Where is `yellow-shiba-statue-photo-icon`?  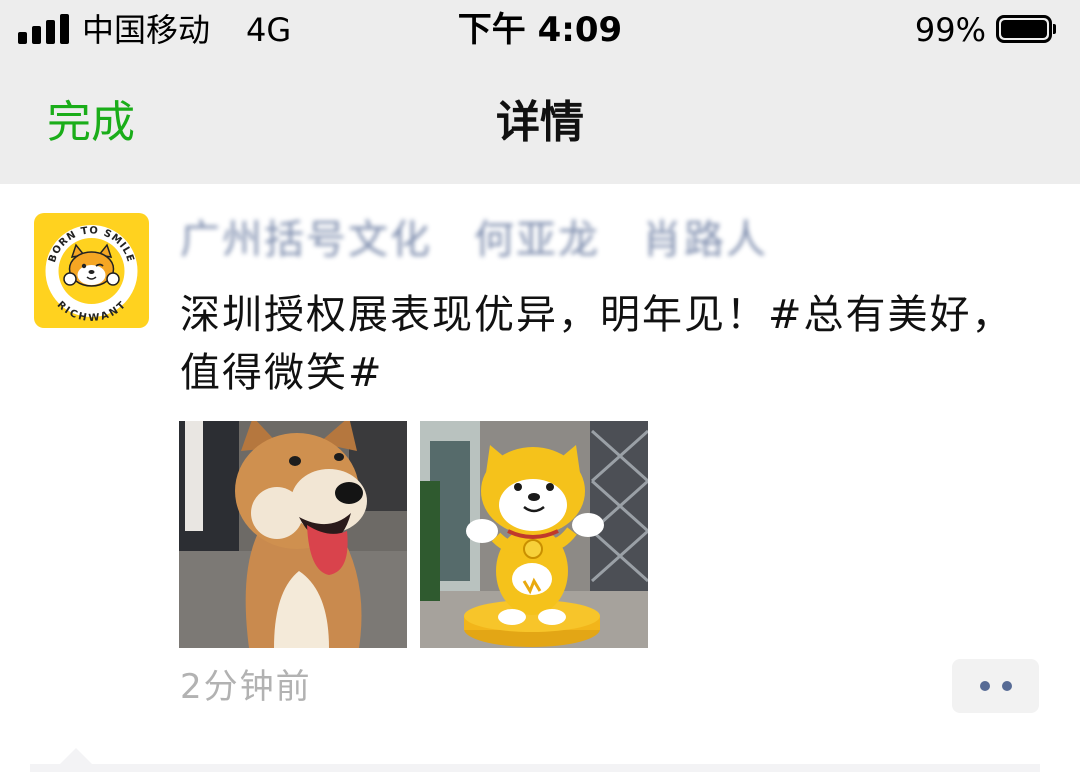 yellow-shiba-statue-photo-icon is located at coordinates (534, 534).